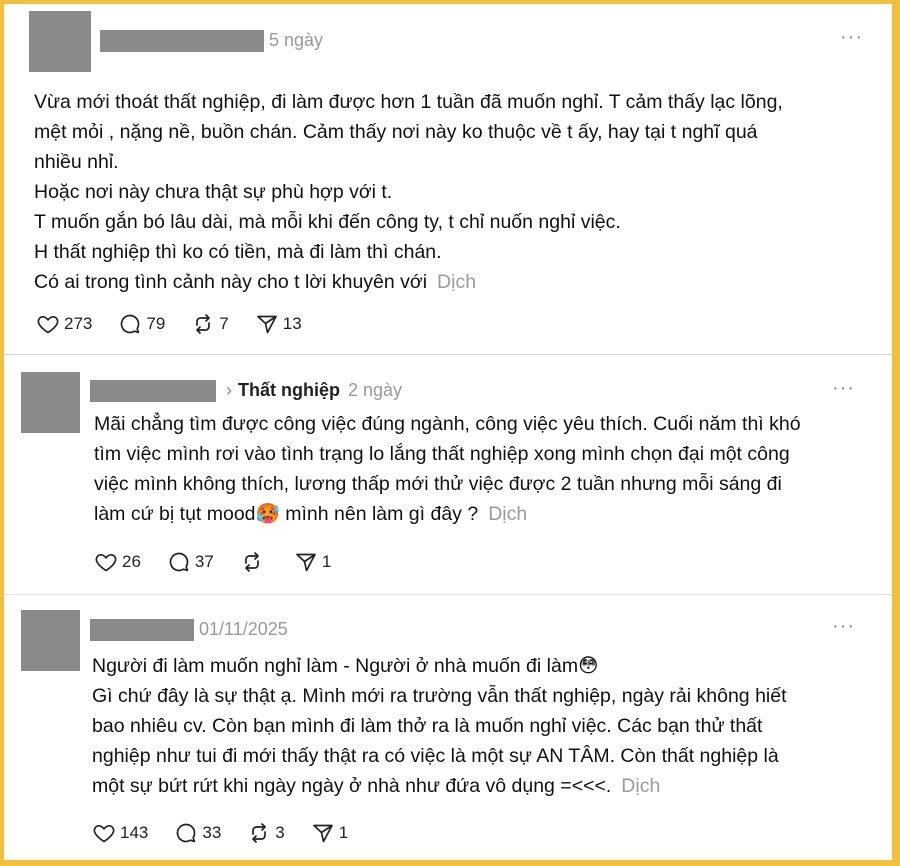 Image resolution: width=900 pixels, height=866 pixels. Describe the element at coordinates (156, 323) in the screenshot. I see `reply-count: 79` at that location.